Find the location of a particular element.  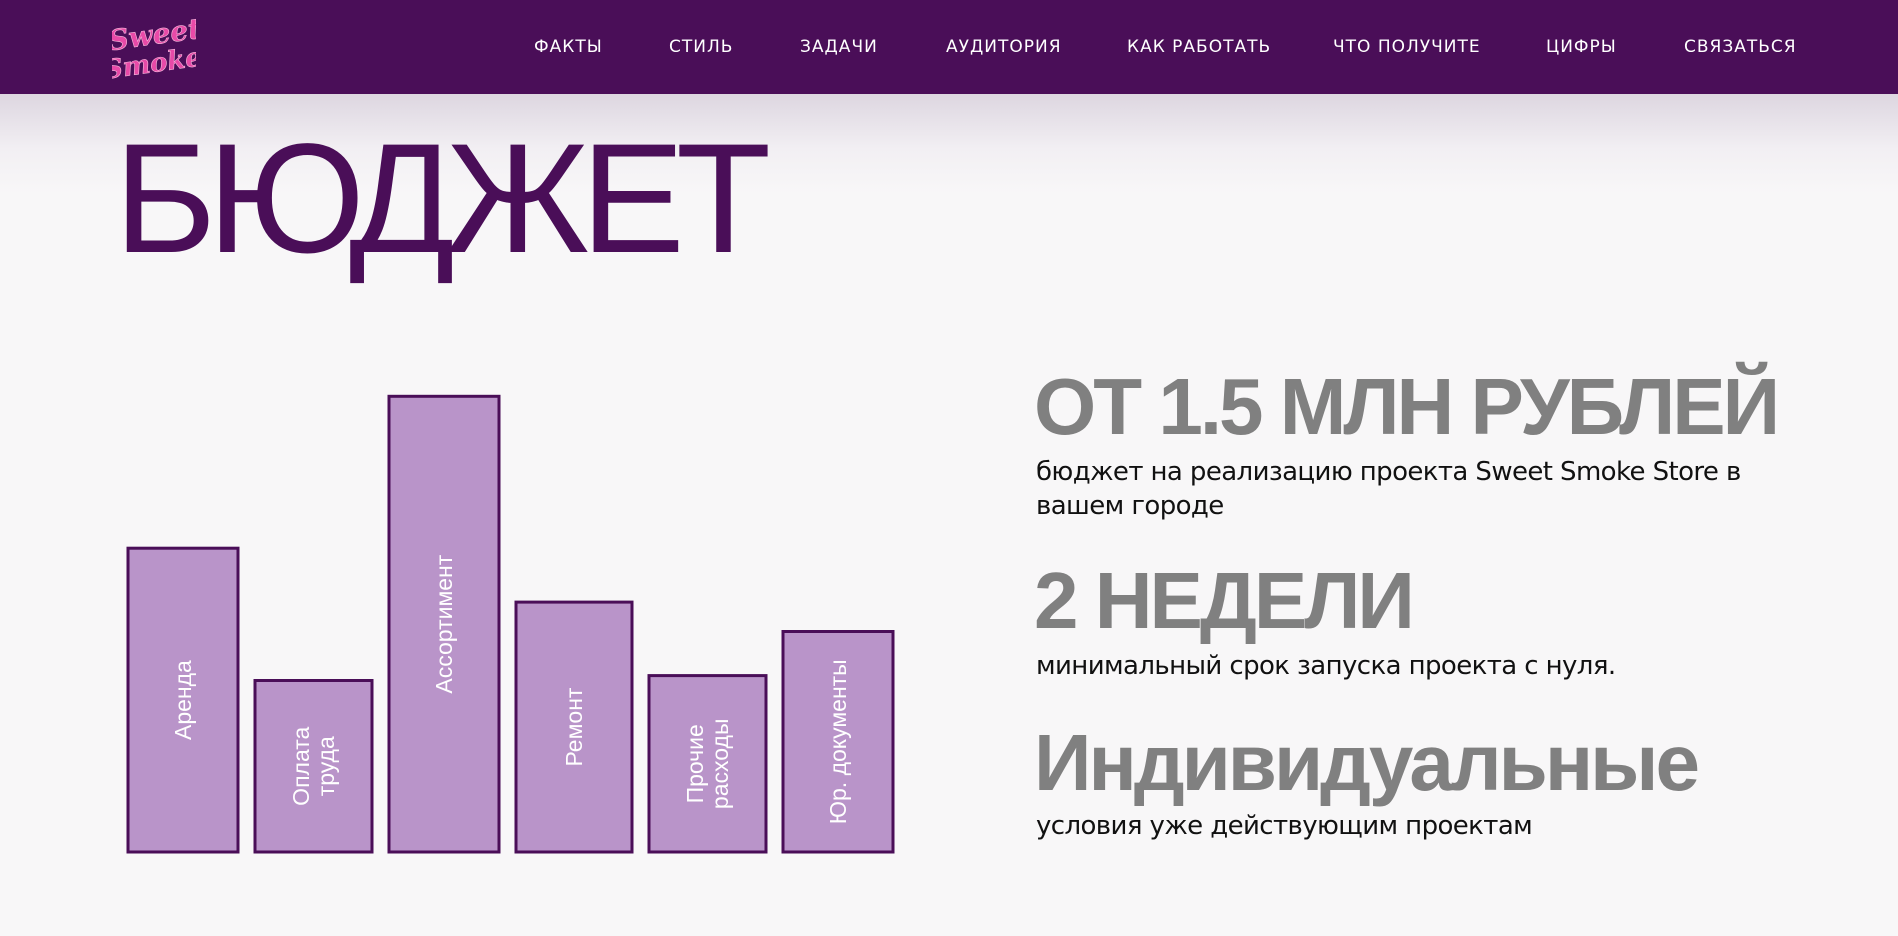

stat-launch-time-description: минимальный срок запуска проекта с нуля. is located at coordinates (1326, 666).